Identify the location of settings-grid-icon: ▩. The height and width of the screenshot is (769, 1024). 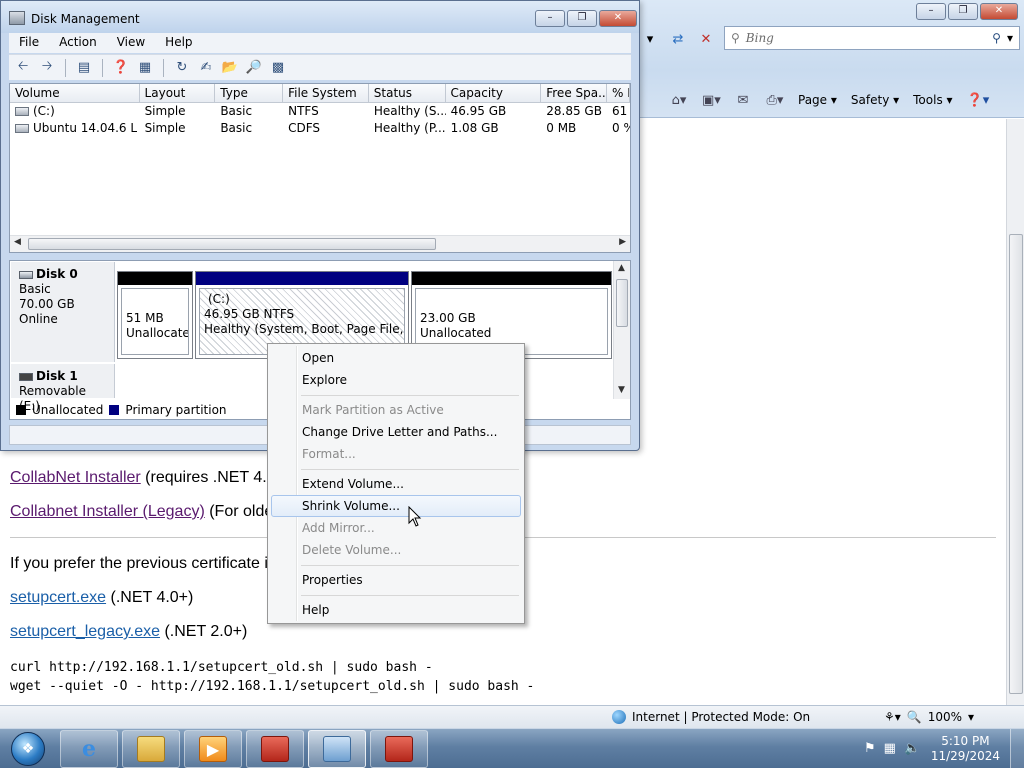
(278, 68).